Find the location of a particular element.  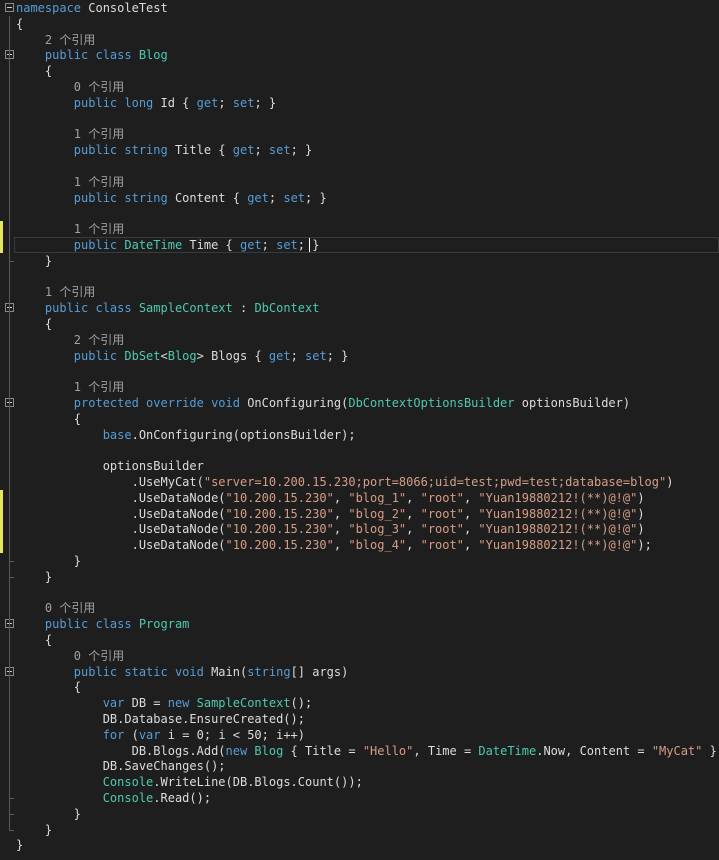

code-token: public string is located at coordinates (95, 197).